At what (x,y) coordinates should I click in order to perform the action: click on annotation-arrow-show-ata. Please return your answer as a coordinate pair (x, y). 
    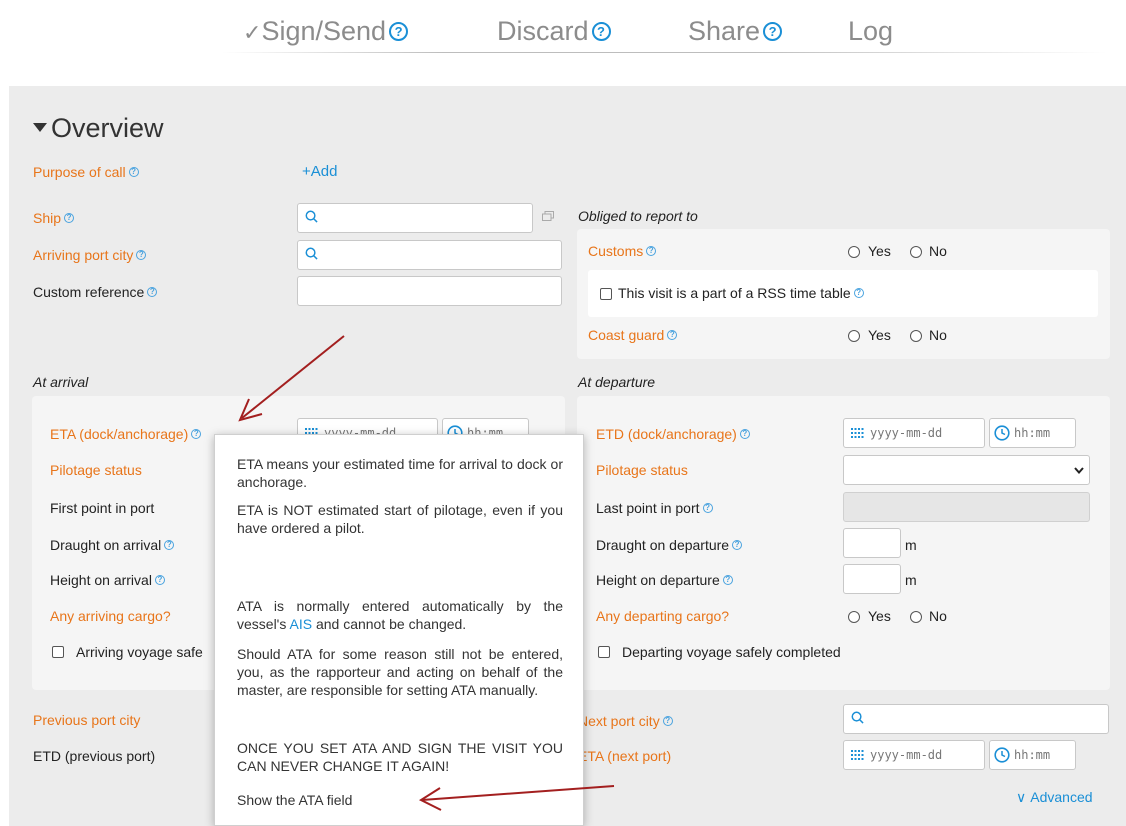
    Looking at the image, I should click on (516, 798).